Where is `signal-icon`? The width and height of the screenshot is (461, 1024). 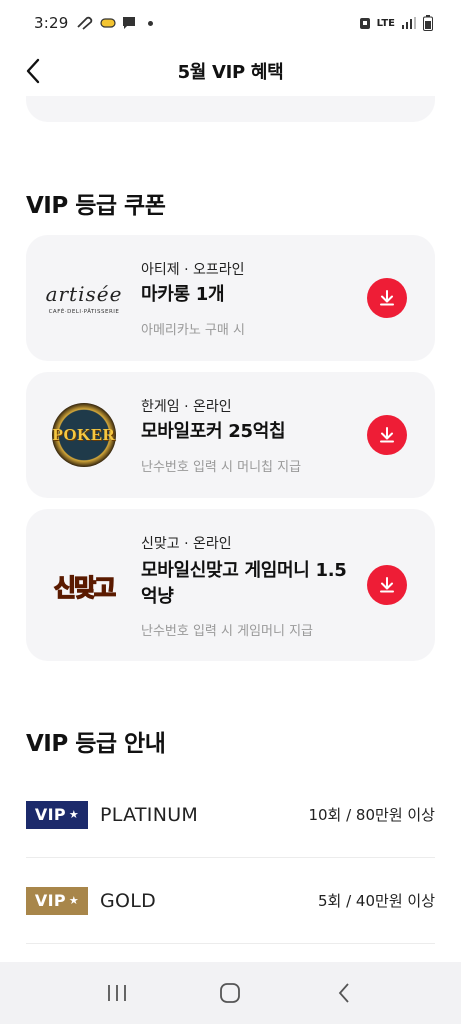 signal-icon is located at coordinates (409, 23).